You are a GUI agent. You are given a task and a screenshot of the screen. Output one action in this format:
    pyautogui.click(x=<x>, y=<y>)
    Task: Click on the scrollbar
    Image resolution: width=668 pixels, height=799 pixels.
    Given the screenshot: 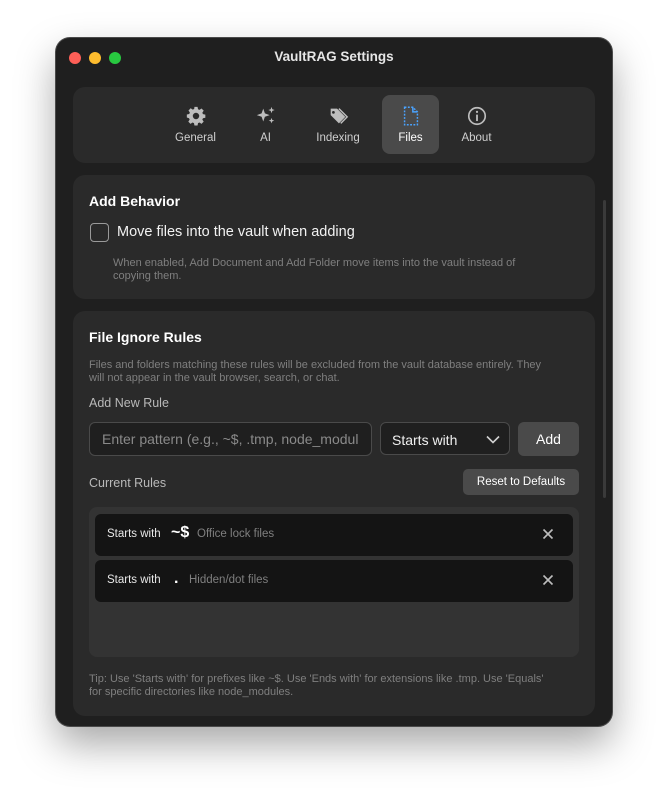 What is the action you would take?
    pyautogui.click(x=604, y=349)
    